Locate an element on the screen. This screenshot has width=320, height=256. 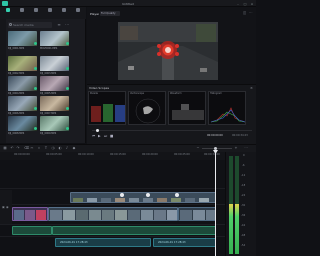
meter-label: -12 is located at coordinates (243, 175).